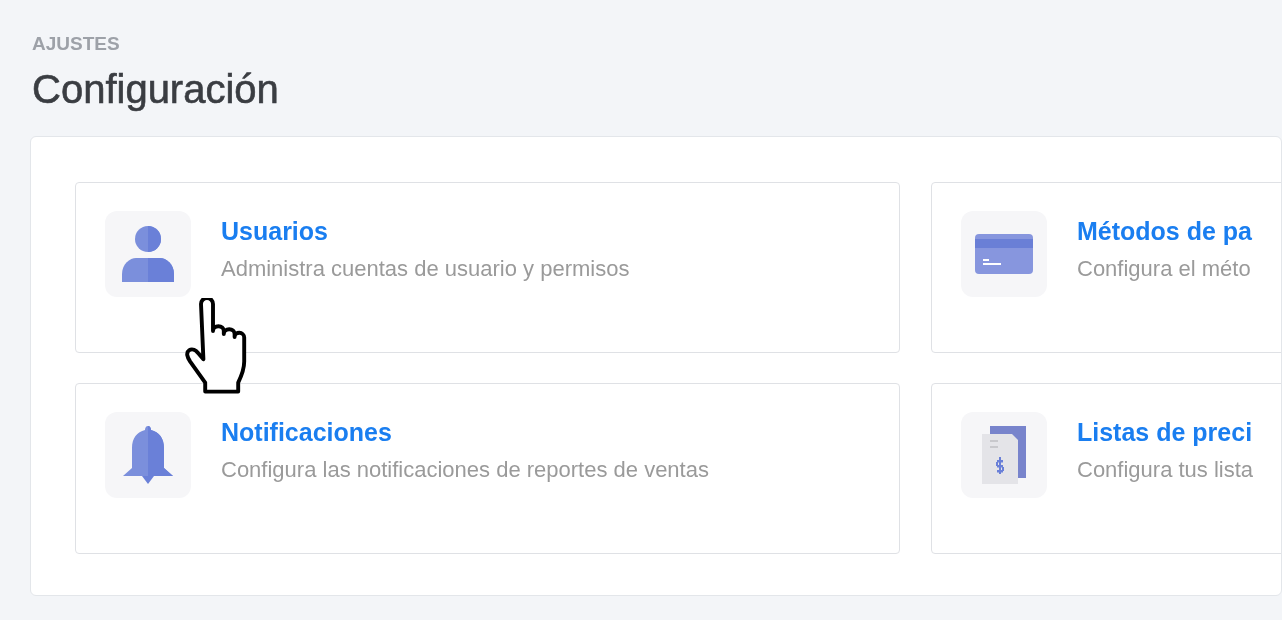  I want to click on credit-card-icon, so click(1004, 254).